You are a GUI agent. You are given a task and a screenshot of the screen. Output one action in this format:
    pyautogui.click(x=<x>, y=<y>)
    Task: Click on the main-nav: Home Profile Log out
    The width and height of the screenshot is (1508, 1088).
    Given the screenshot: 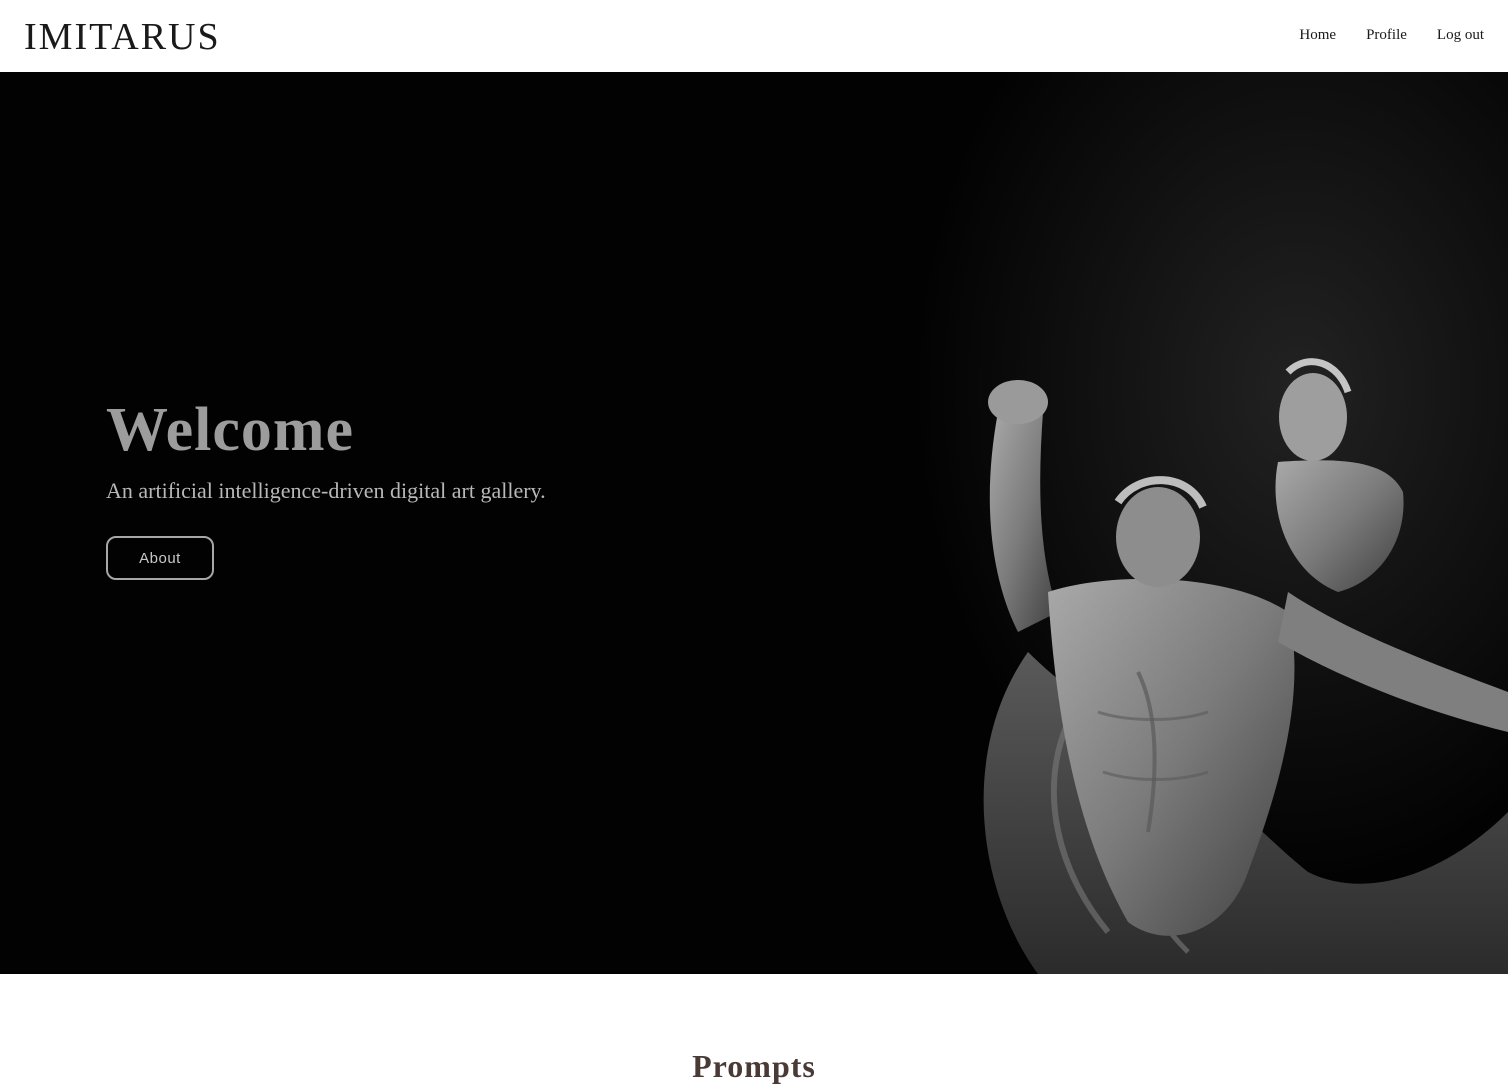 What is the action you would take?
    pyautogui.click(x=1391, y=35)
    